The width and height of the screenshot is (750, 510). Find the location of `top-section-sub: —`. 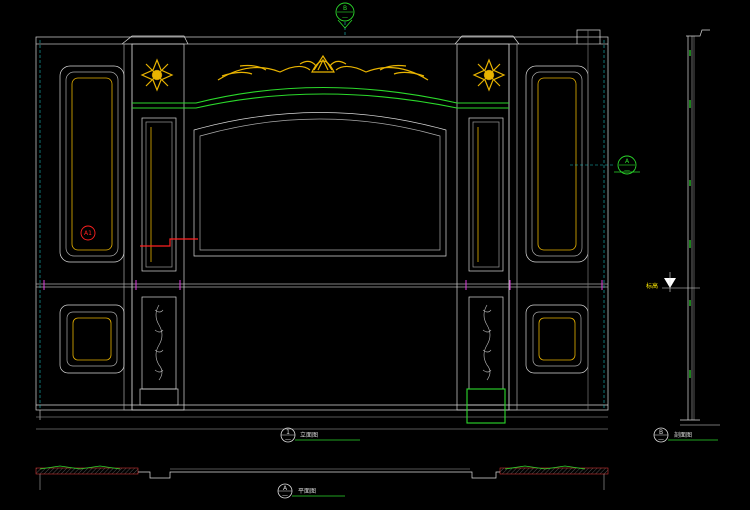

top-section-sub: — is located at coordinates (345, 17).